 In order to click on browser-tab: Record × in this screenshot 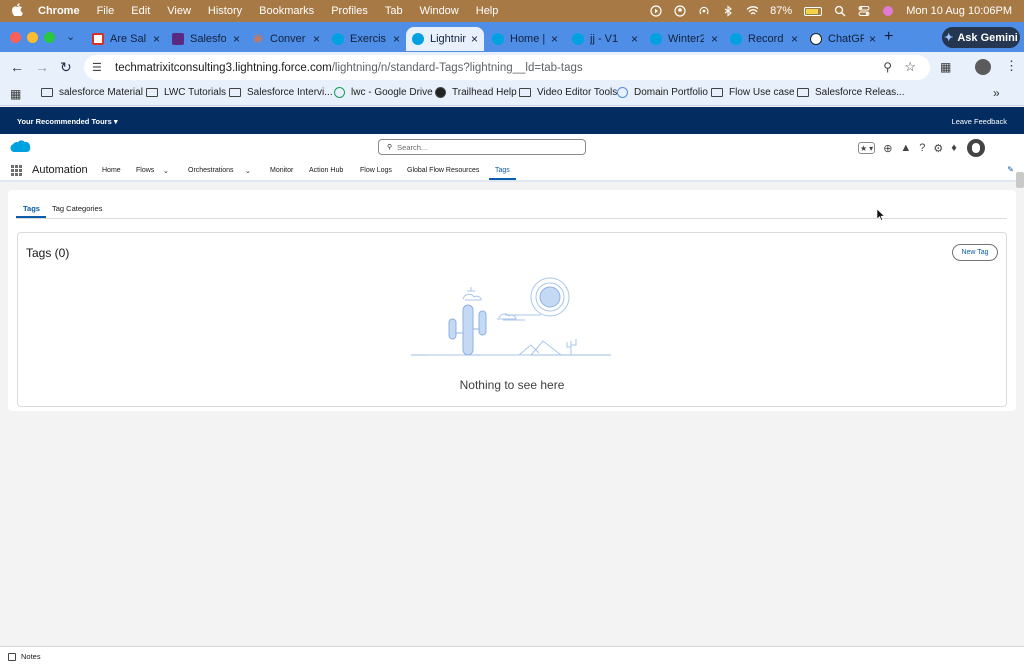, I will do `click(764, 39)`.